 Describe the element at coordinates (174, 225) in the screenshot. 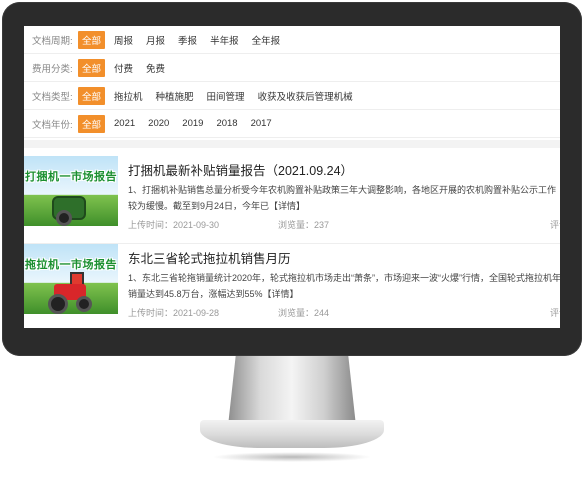

I see `upload-date: 上传时间：2021-09-30` at that location.